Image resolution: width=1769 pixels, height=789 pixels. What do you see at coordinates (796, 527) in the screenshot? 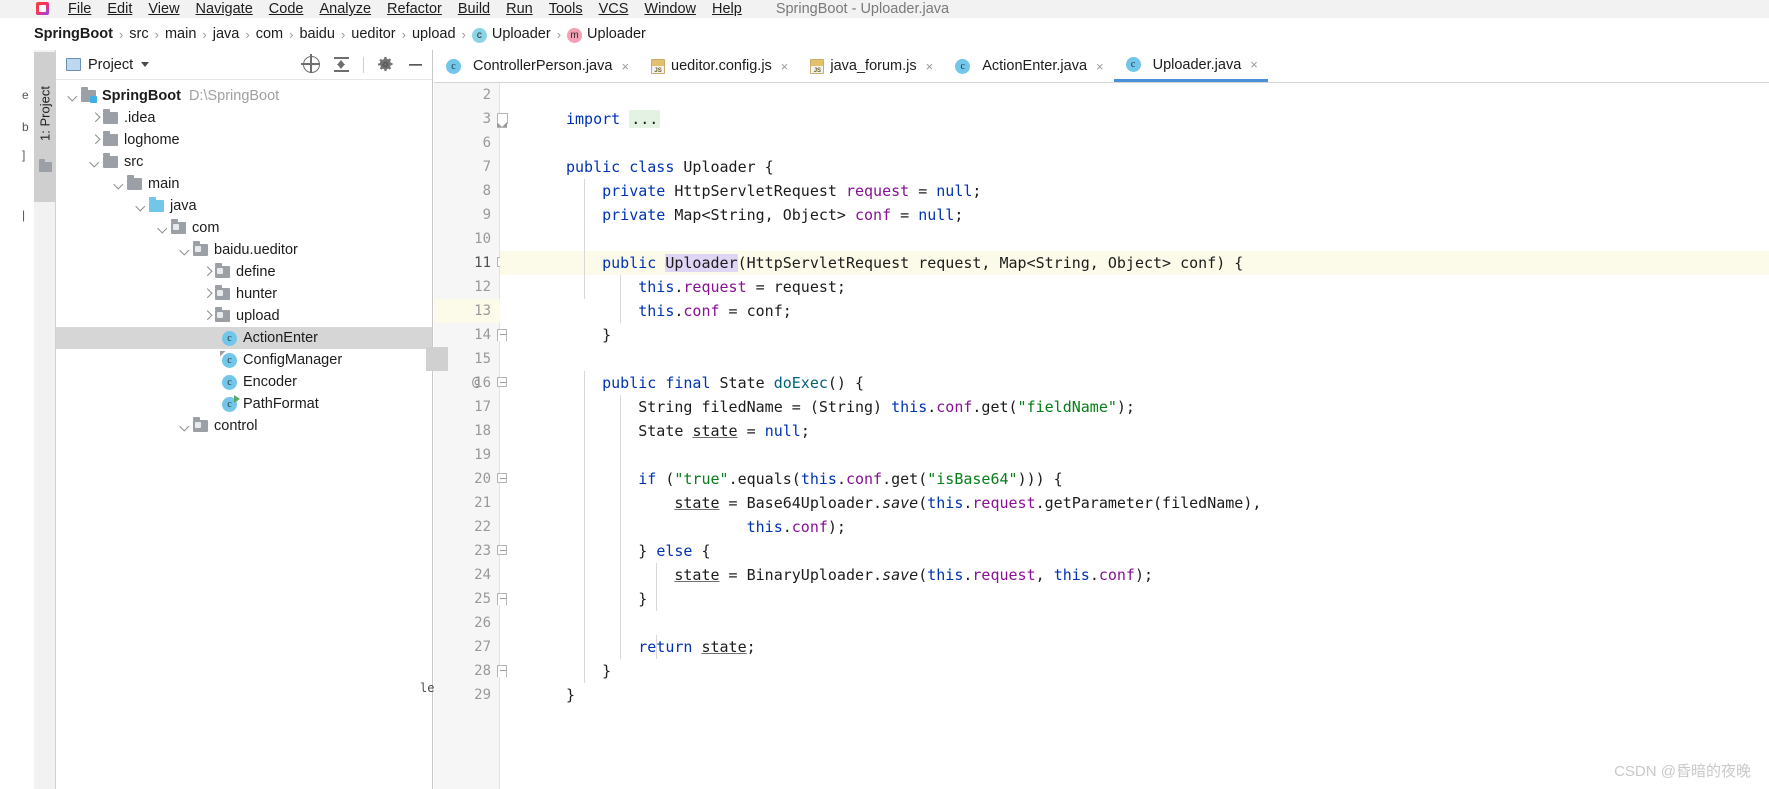
I see `code-line-22: this.conf);` at bounding box center [796, 527].